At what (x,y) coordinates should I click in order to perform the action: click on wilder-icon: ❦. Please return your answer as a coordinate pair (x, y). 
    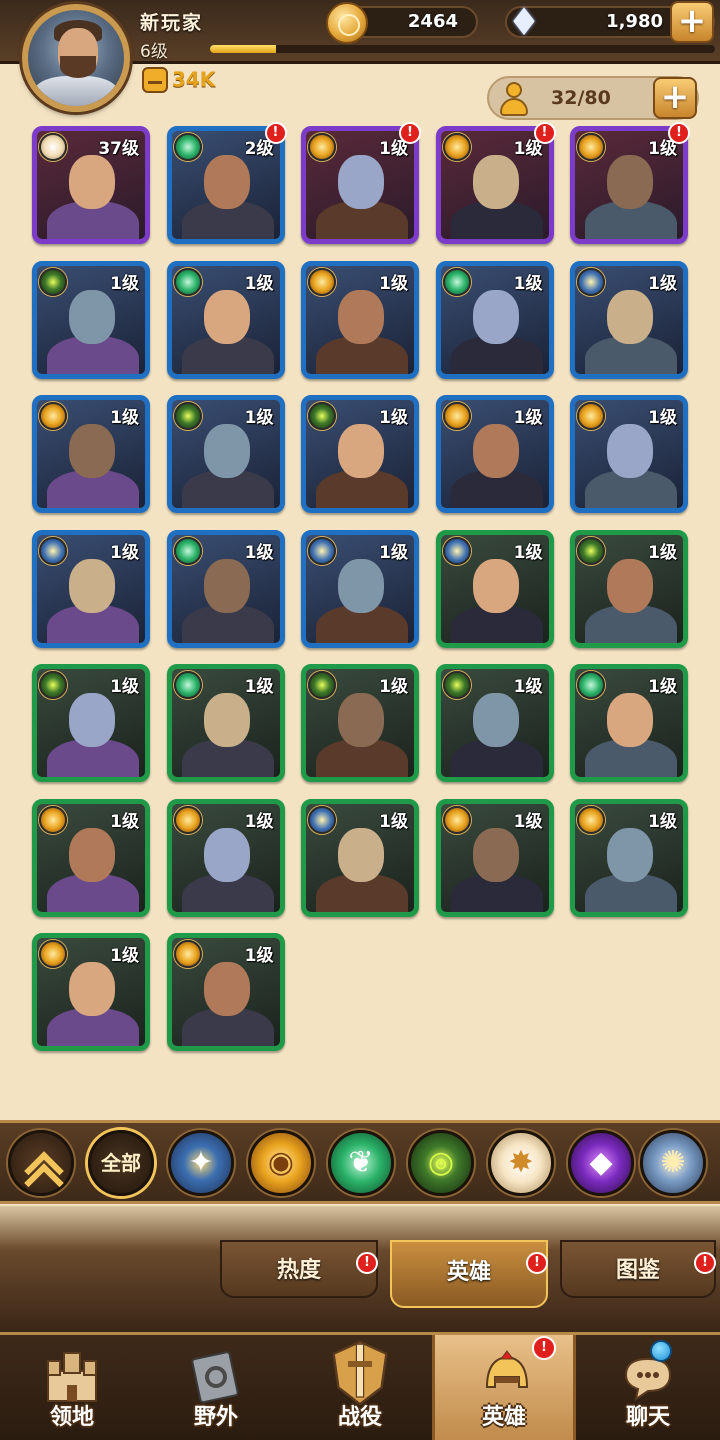
    Looking at the image, I should click on (361, 1162).